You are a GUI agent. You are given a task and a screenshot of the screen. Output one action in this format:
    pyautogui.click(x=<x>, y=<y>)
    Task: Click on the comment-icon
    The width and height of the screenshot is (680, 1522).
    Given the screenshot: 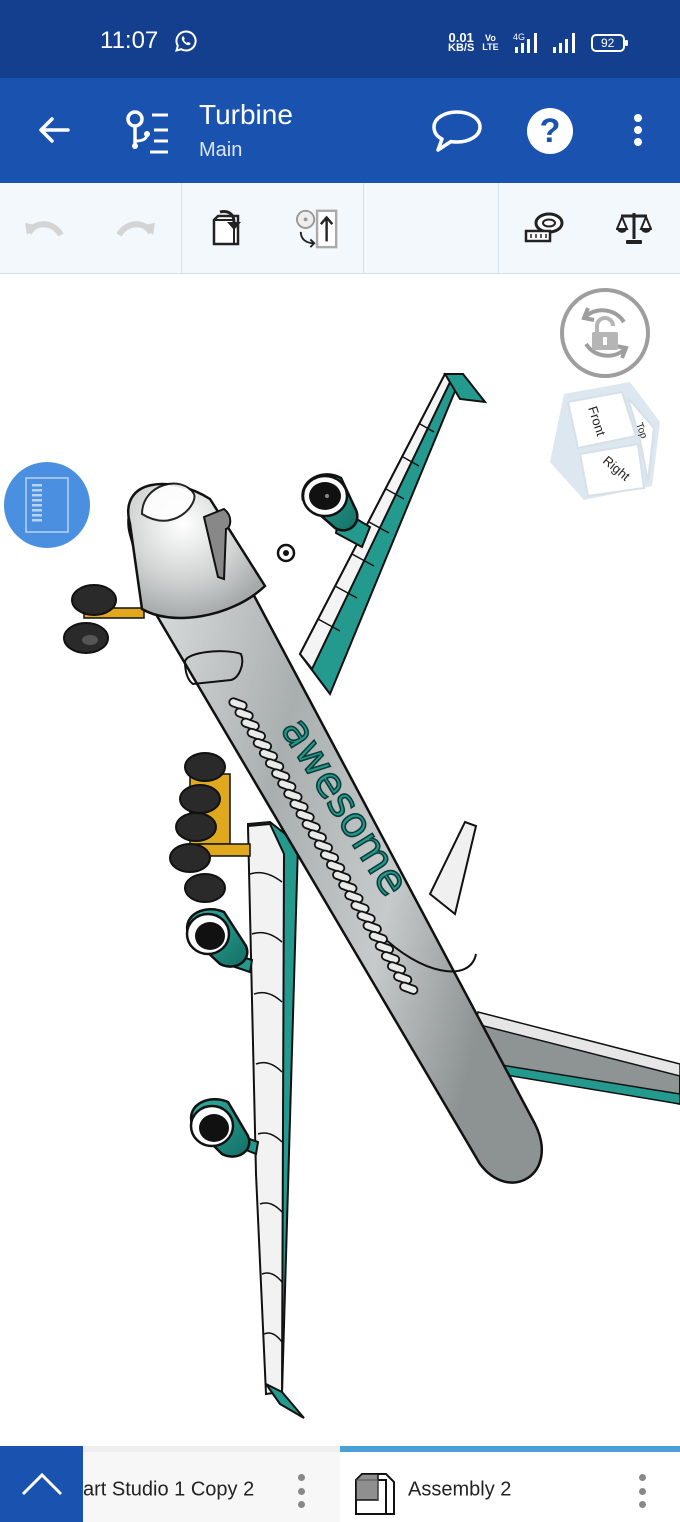 What is the action you would take?
    pyautogui.click(x=457, y=131)
    